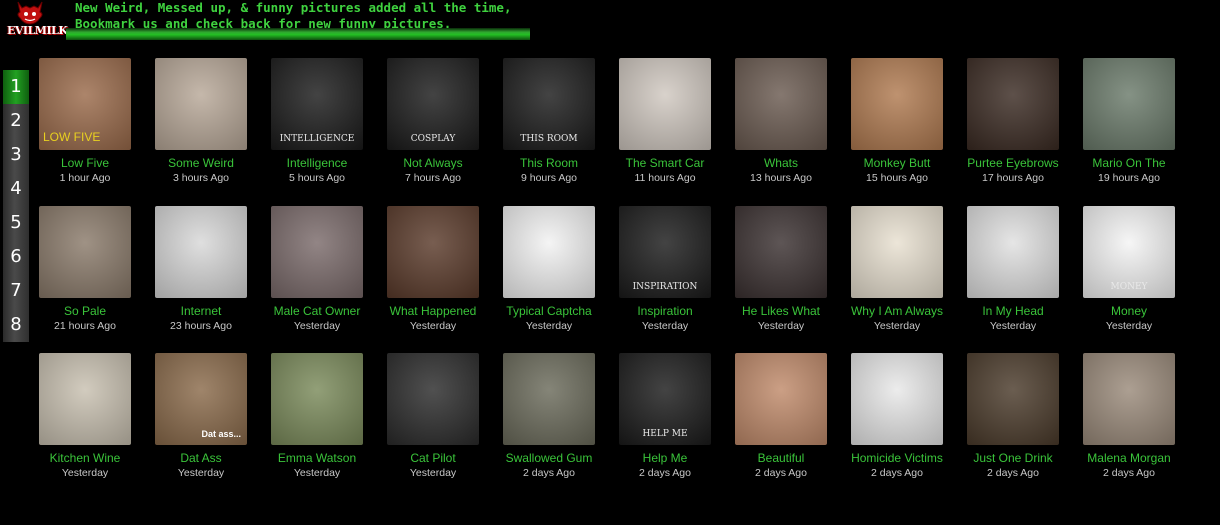 This screenshot has width=1220, height=525. Describe the element at coordinates (317, 311) in the screenshot. I see `thumbnail-title-link: Male Cat Owner` at that location.